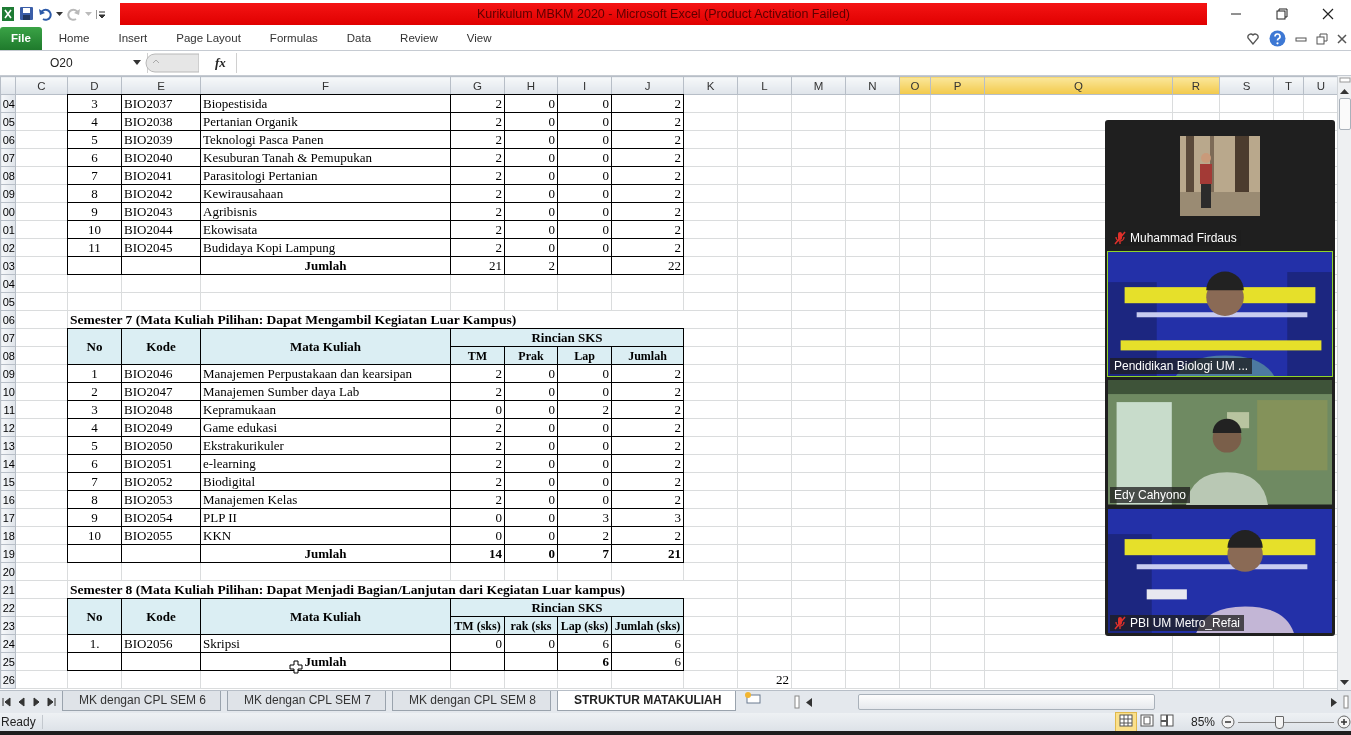 The image size is (1351, 735). I want to click on ribbon-tab: Data, so click(358, 38).